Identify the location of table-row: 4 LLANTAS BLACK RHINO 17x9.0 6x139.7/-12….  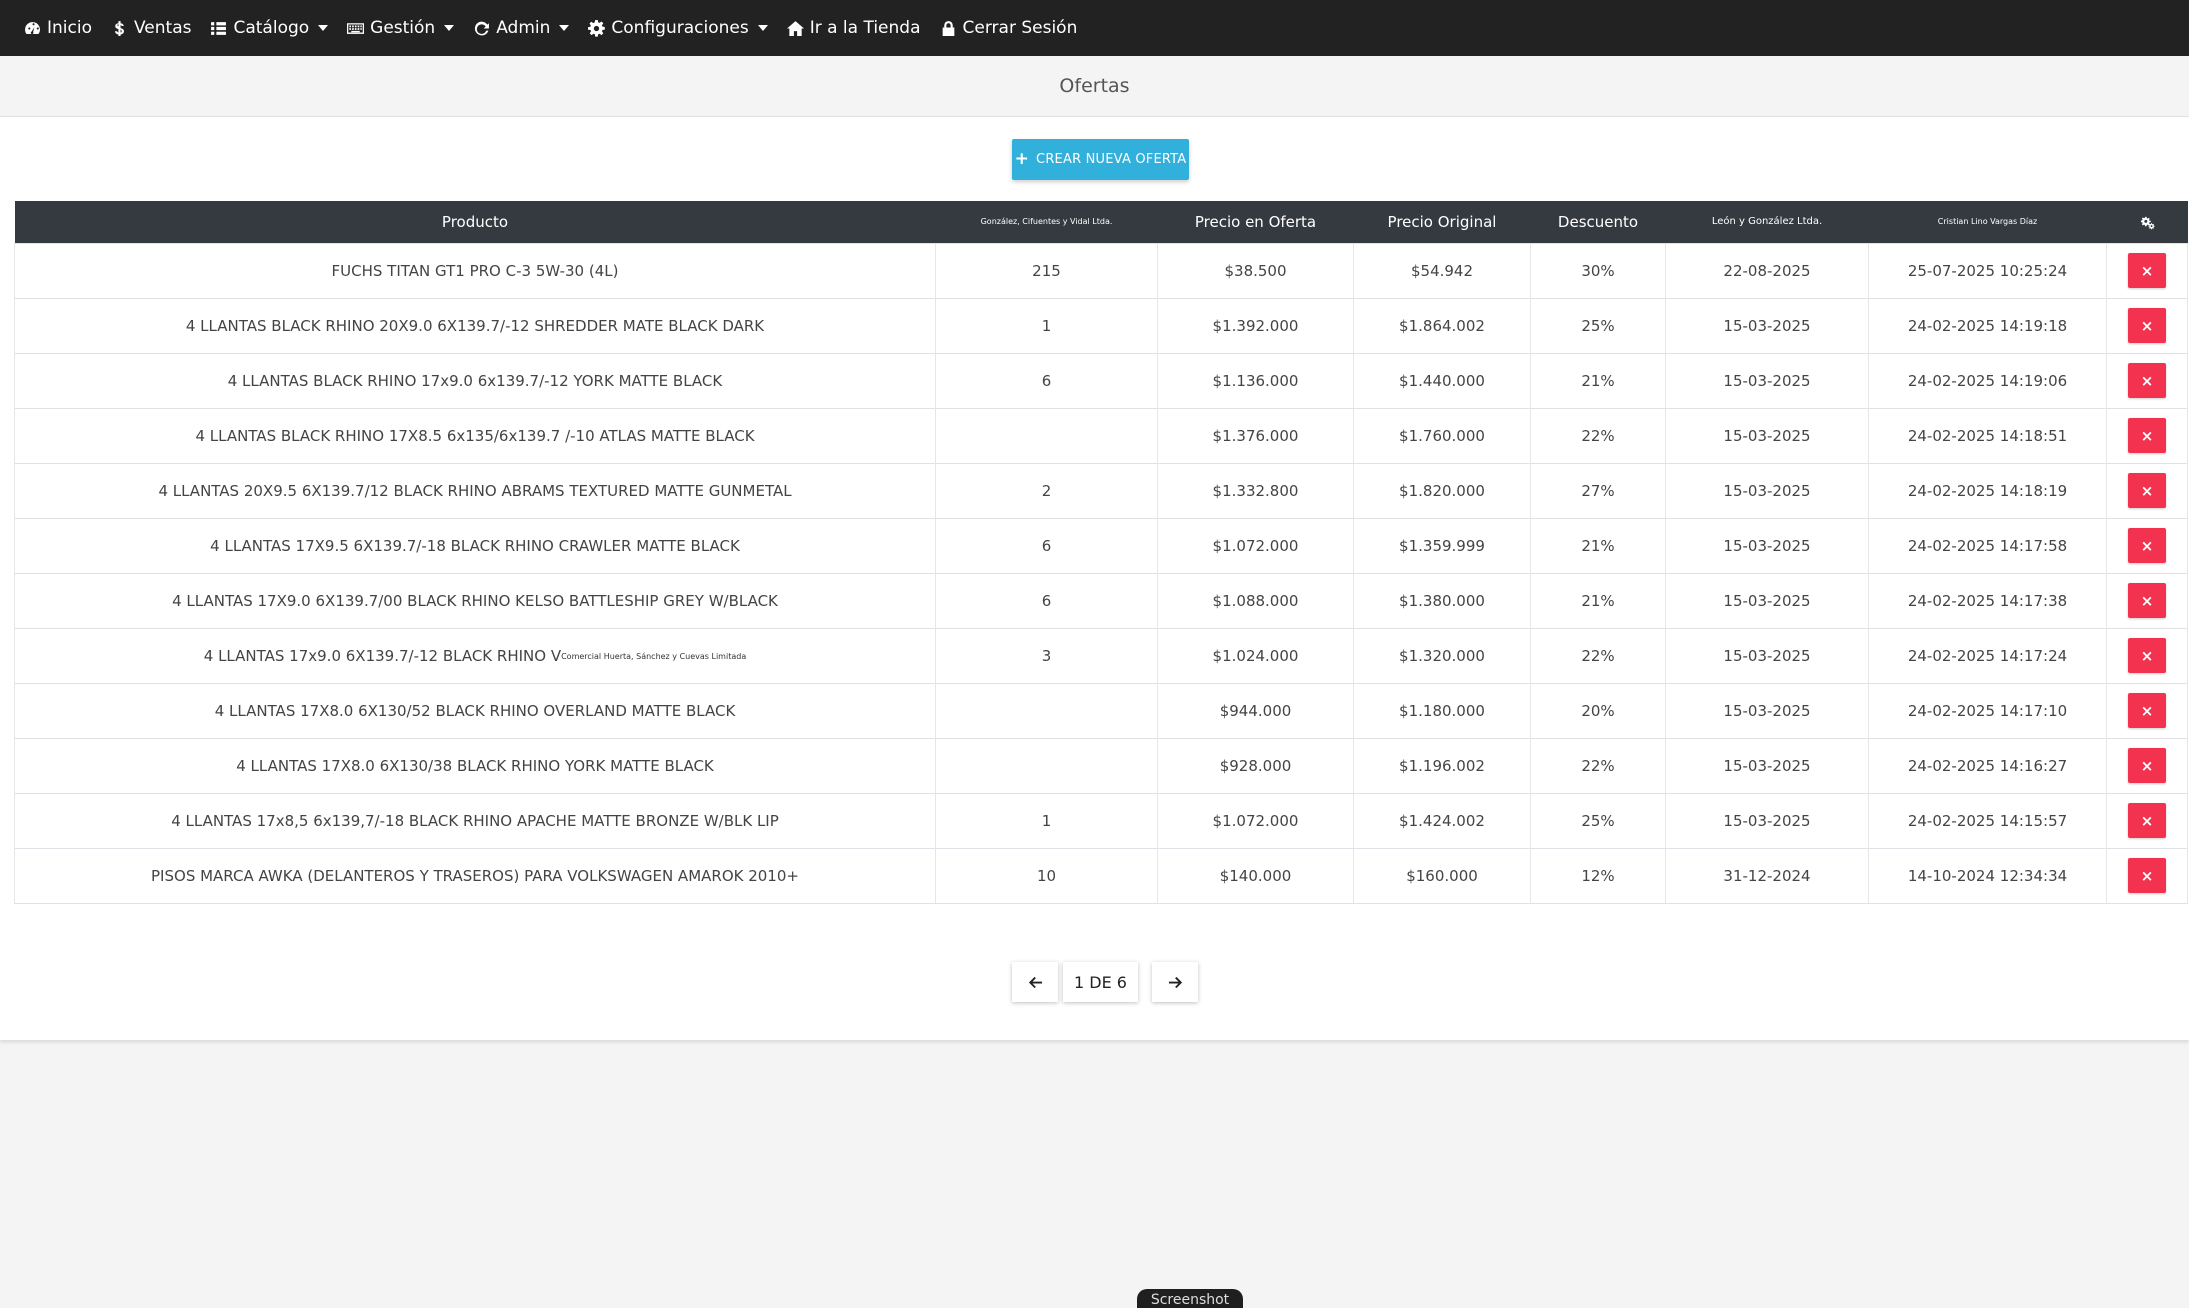
(1101, 380).